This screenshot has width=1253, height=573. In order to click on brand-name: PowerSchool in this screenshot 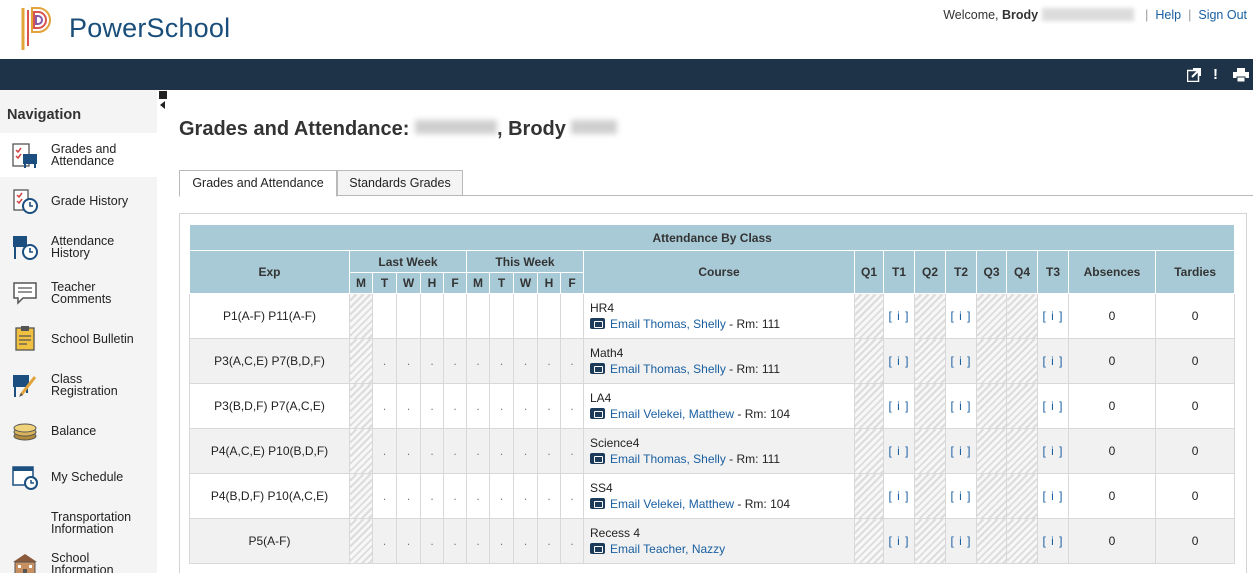, I will do `click(149, 28)`.